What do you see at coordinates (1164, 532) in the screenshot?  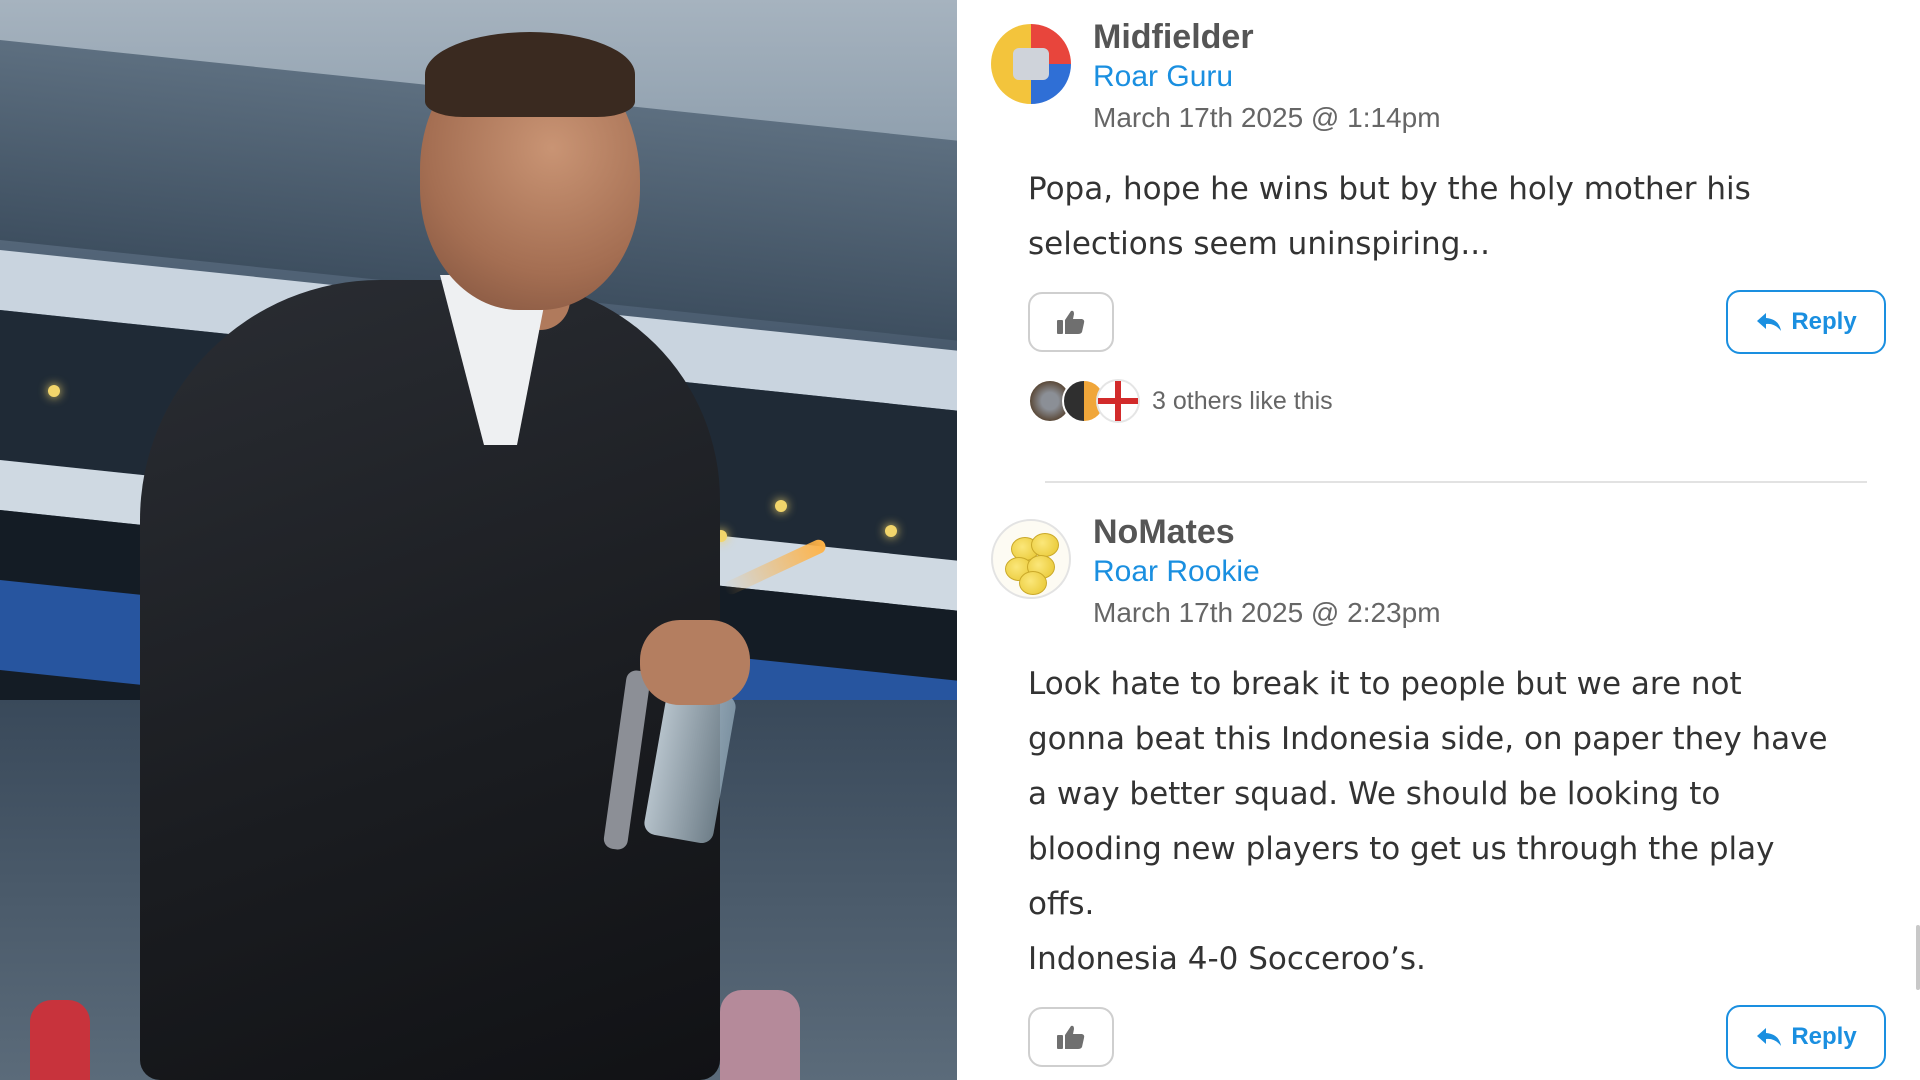 I see `comment-author: NoMates` at bounding box center [1164, 532].